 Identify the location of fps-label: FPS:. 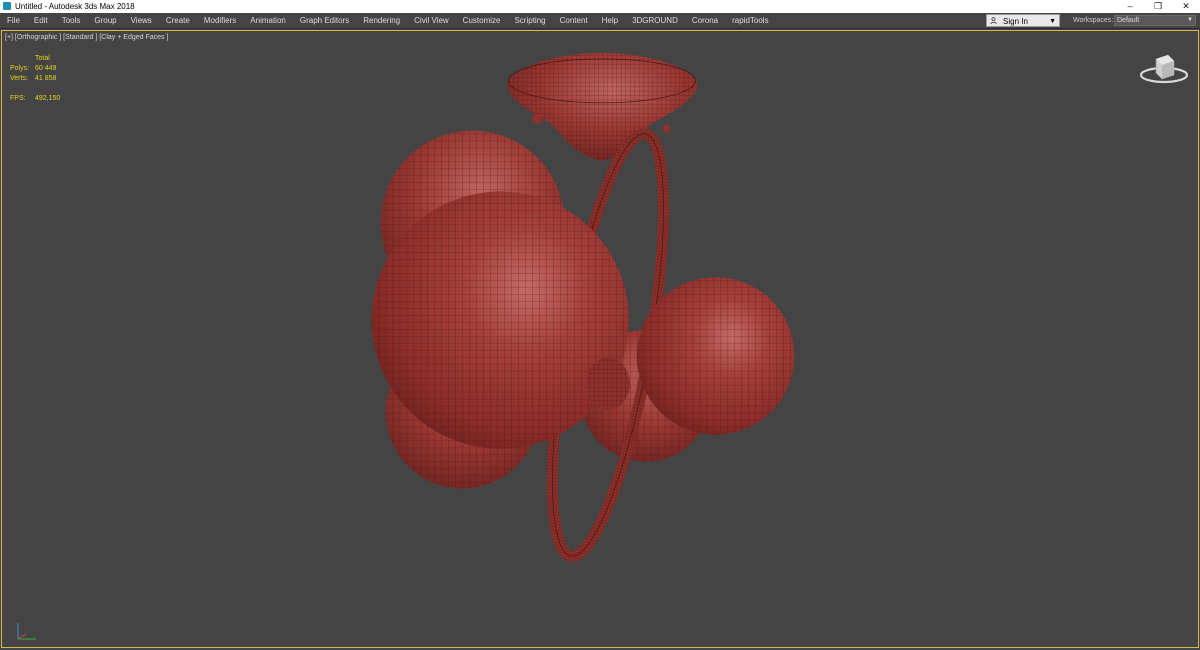
(18, 98).